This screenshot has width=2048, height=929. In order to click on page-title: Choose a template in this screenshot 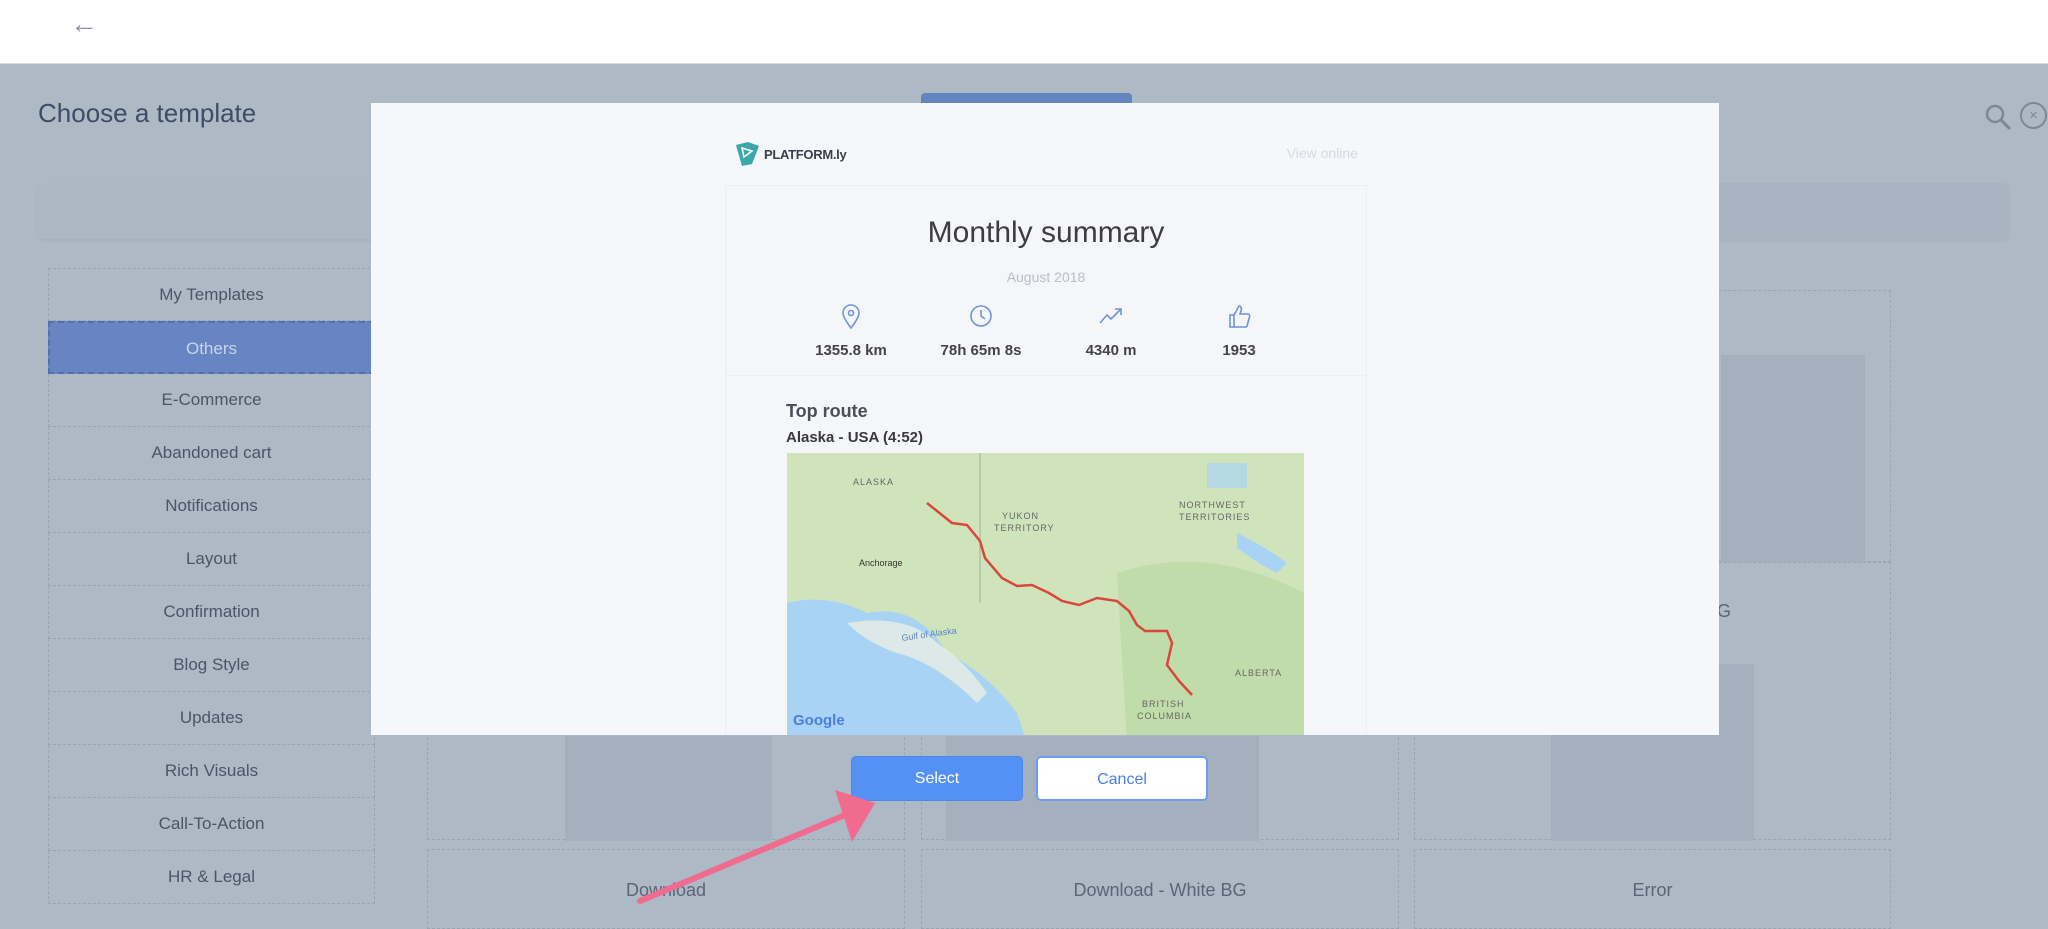, I will do `click(147, 113)`.